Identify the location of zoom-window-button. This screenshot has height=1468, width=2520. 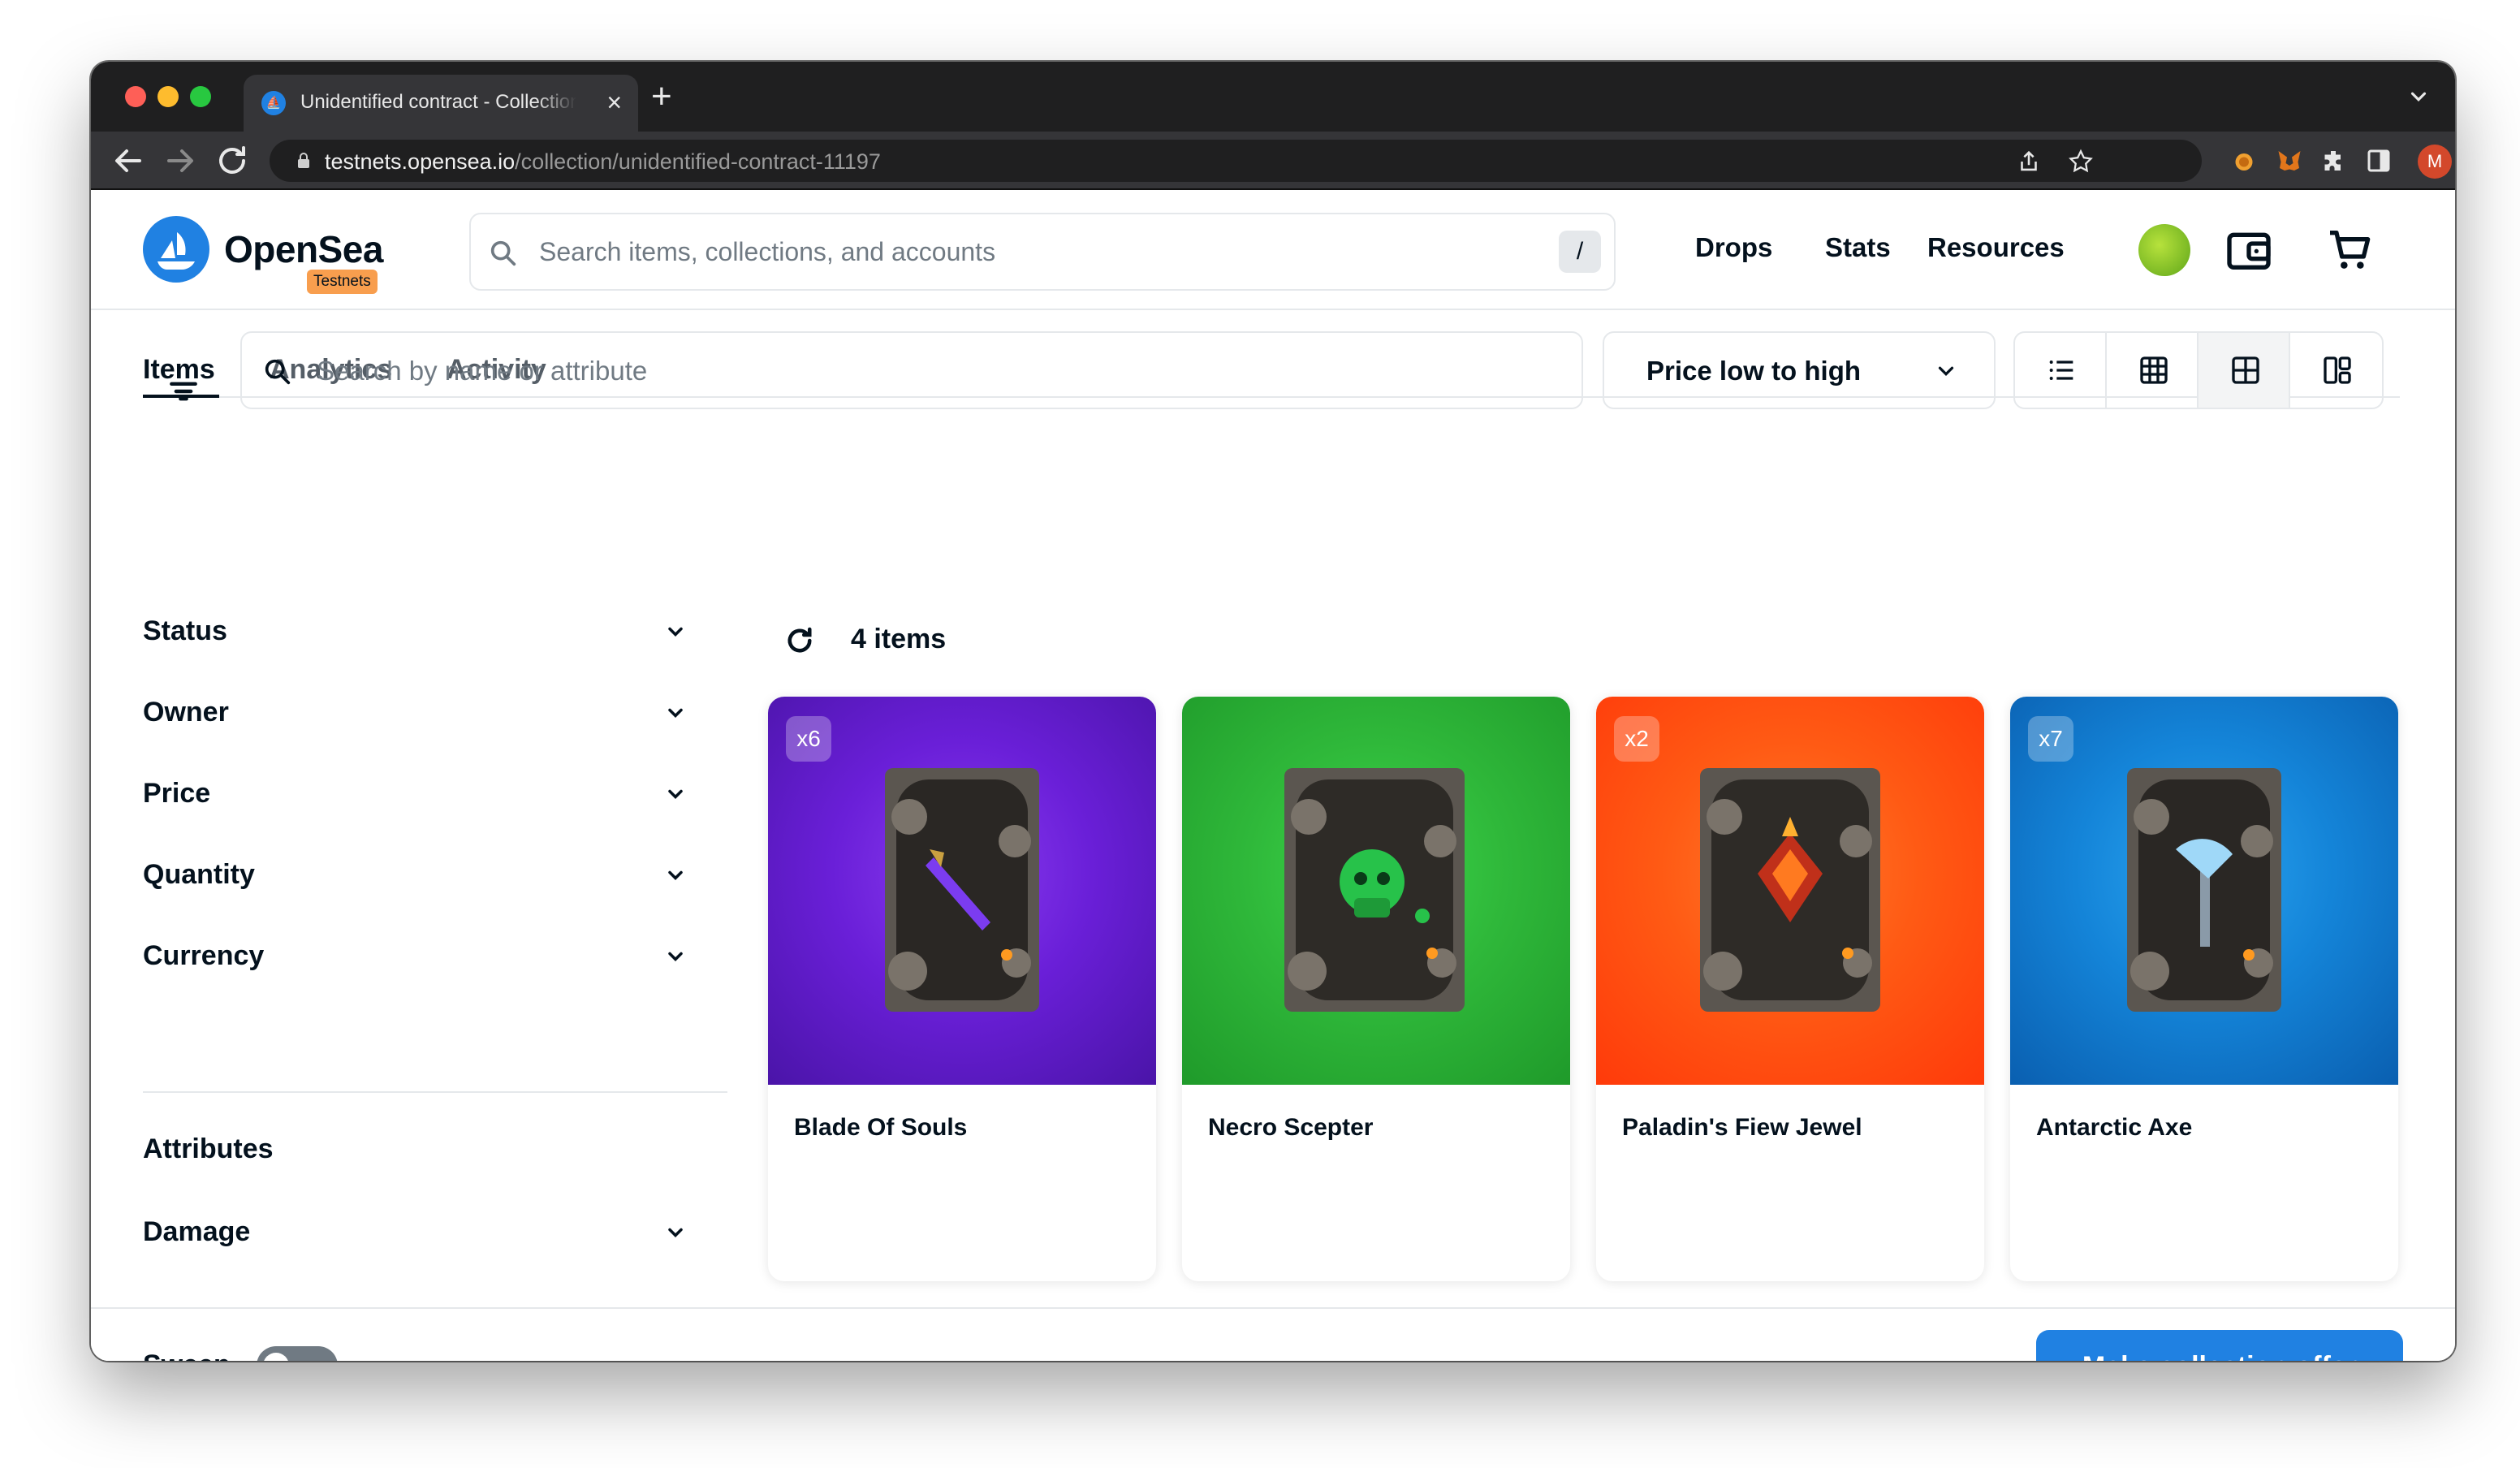
(201, 96).